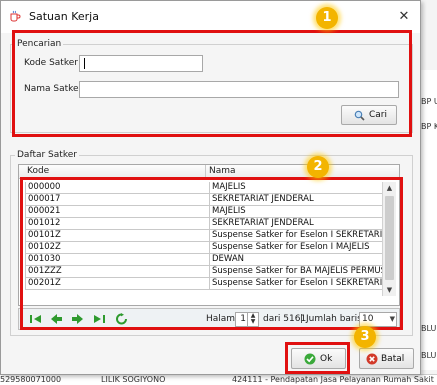 This screenshot has height=385, width=437. I want to click on nama-satker-input, so click(239, 89).